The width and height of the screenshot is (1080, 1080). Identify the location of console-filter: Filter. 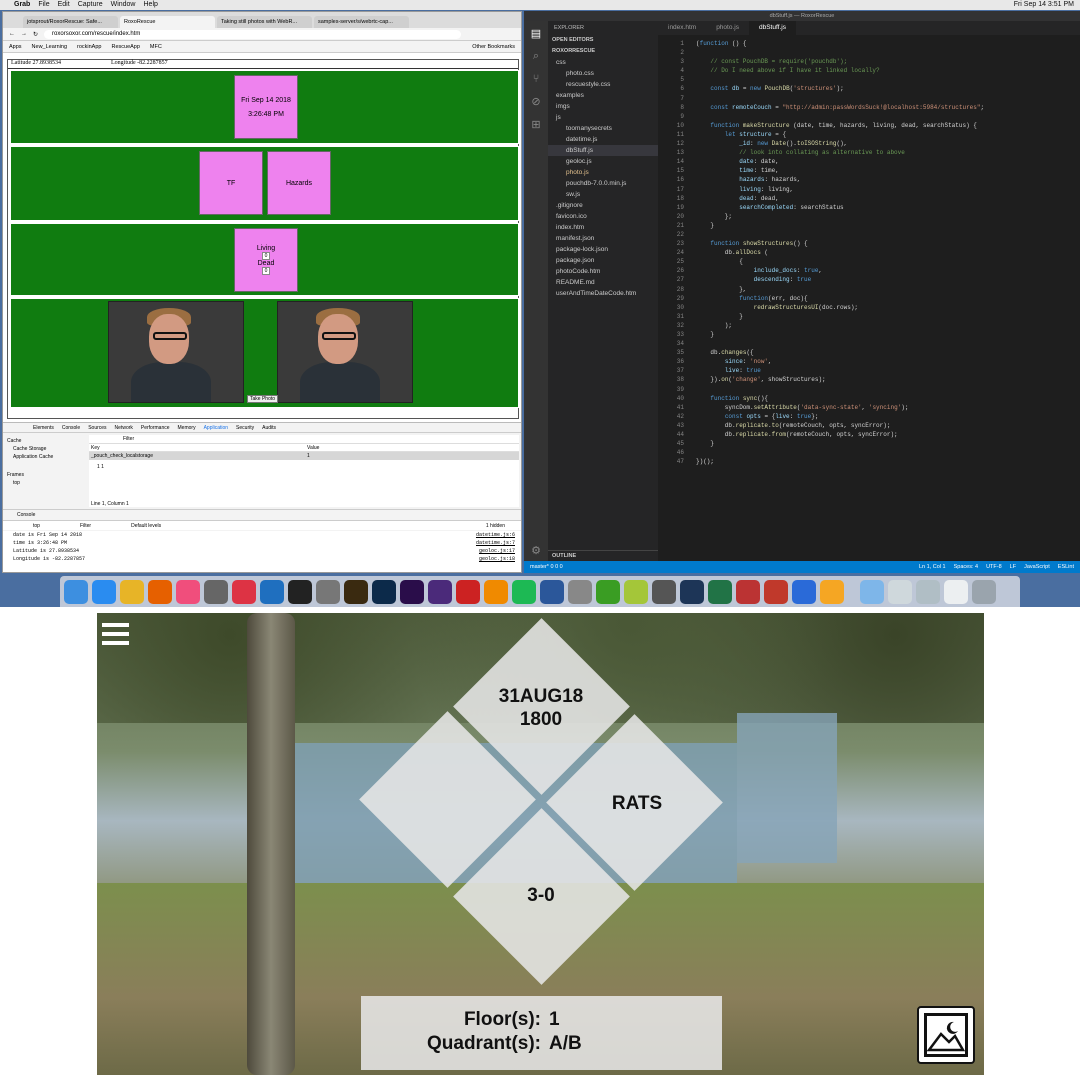
(85, 525).